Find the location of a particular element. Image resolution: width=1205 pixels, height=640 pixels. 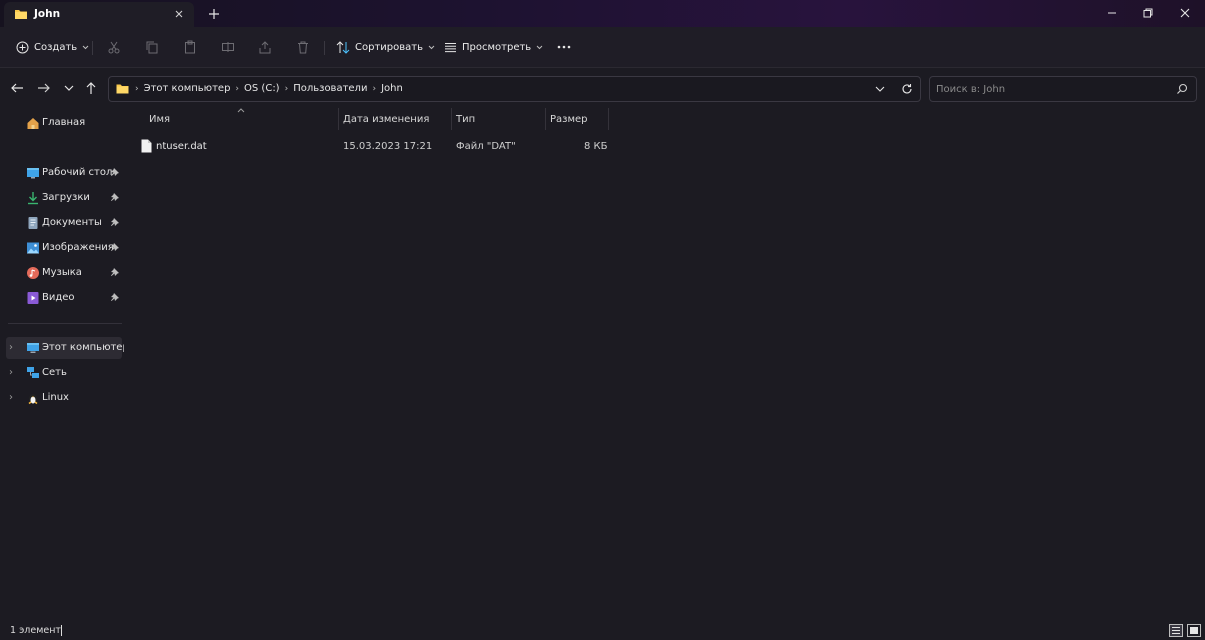

file-icon is located at coordinates (146, 146).